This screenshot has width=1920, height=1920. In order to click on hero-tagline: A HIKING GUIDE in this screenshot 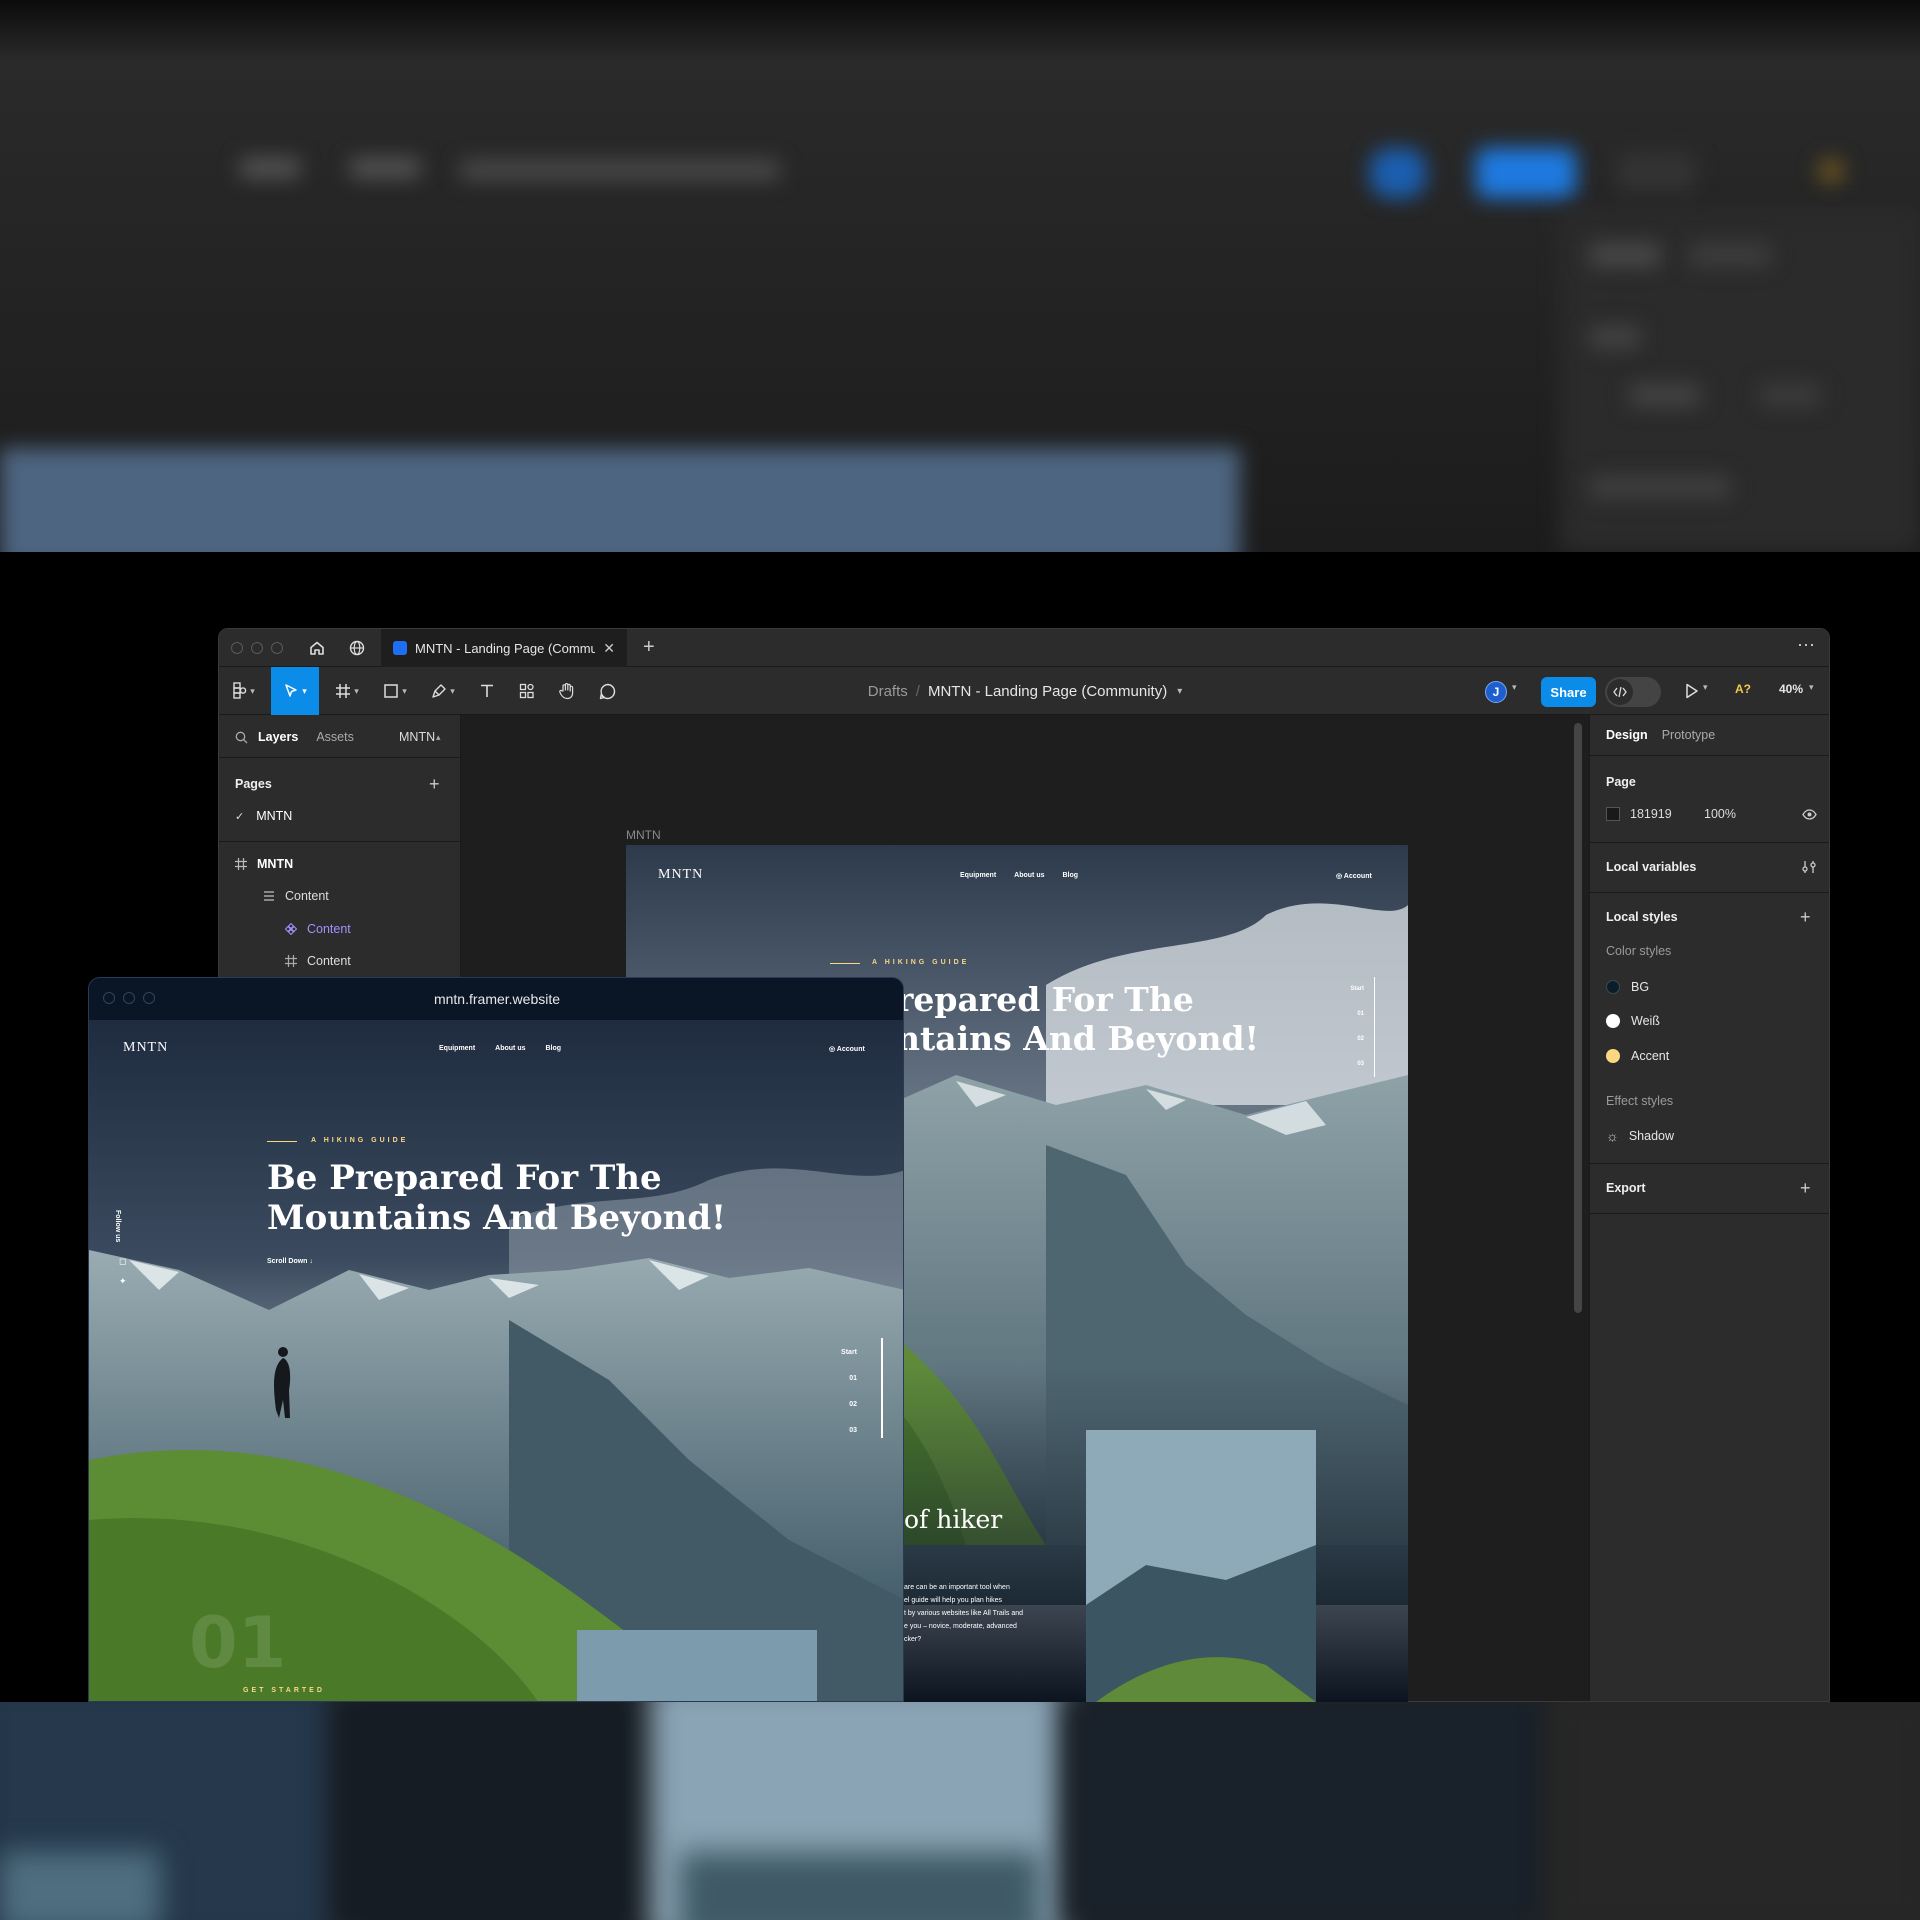, I will do `click(360, 1140)`.